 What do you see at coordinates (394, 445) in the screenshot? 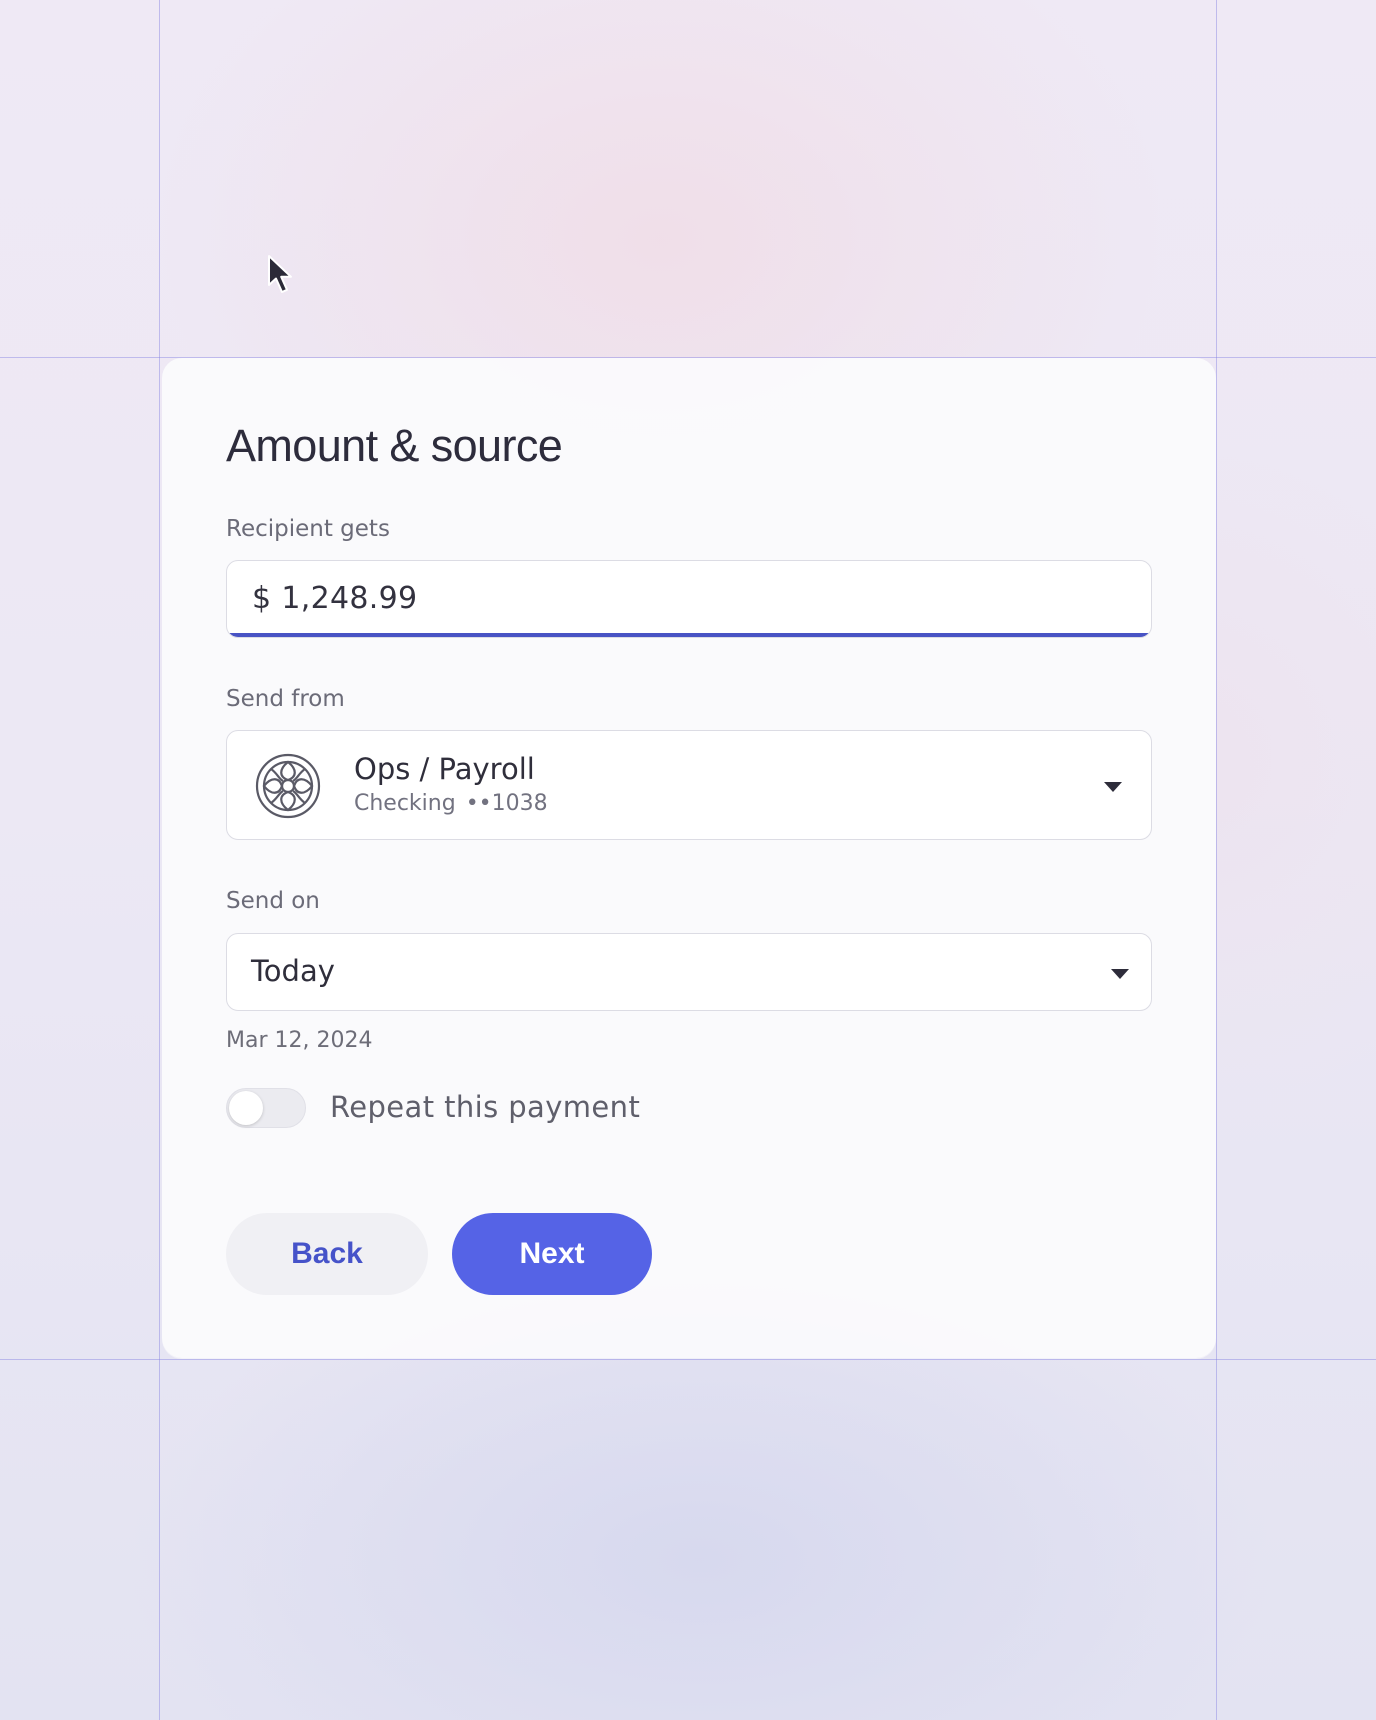
I see `page-title: Amount & source` at bounding box center [394, 445].